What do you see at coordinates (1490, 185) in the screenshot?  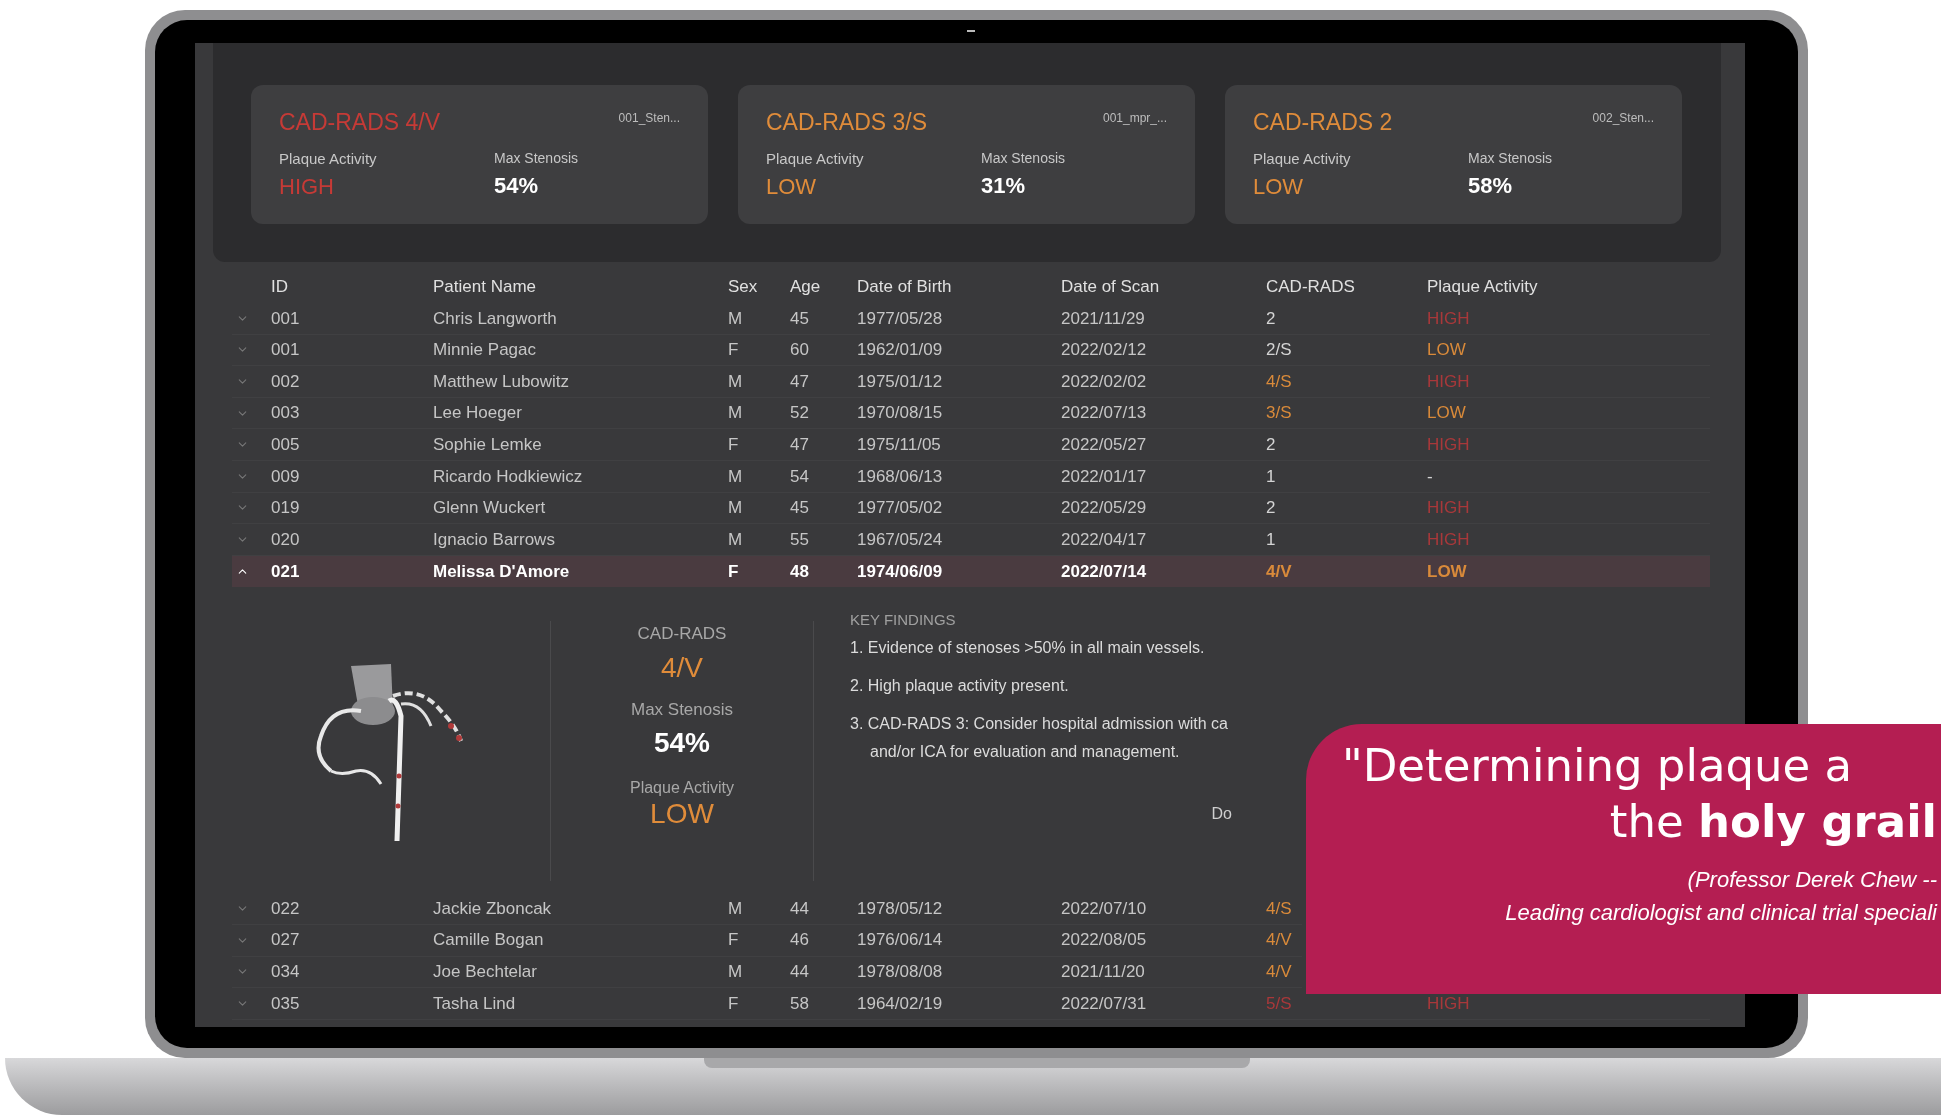 I see `stenosis-value: 58%` at bounding box center [1490, 185].